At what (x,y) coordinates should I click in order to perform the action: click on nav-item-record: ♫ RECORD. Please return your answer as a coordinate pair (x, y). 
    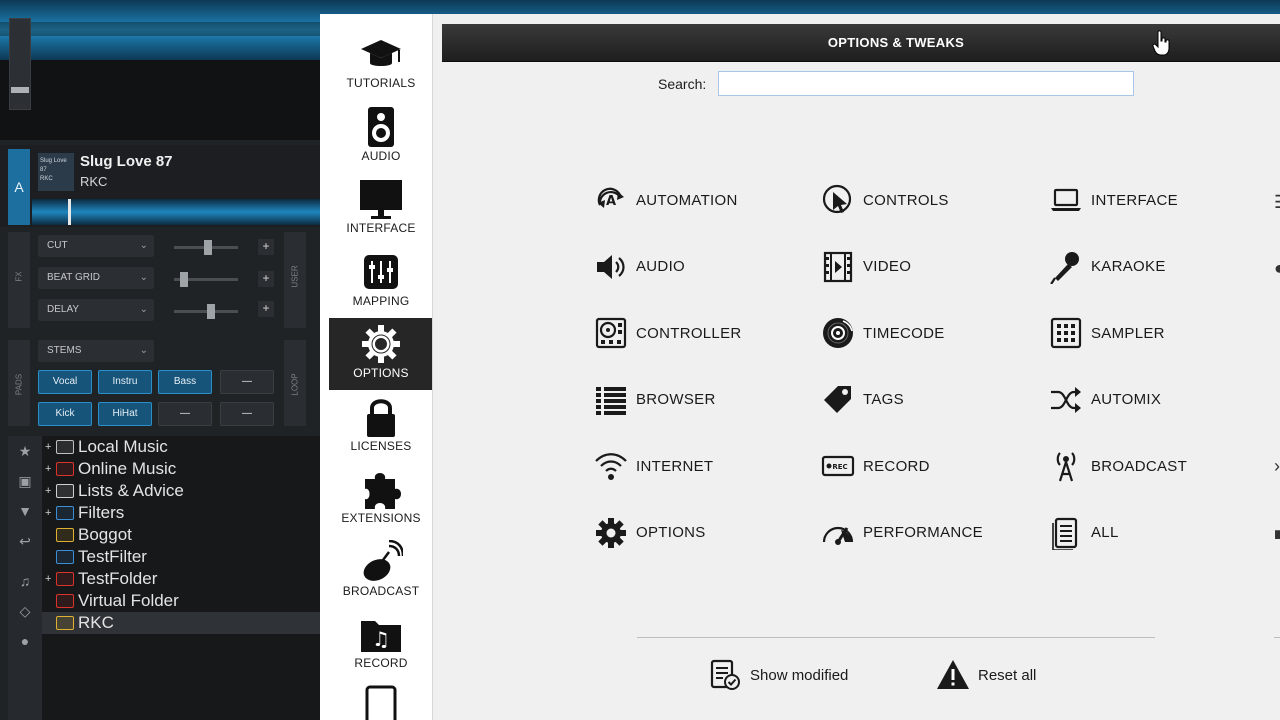
    Looking at the image, I should click on (381, 644).